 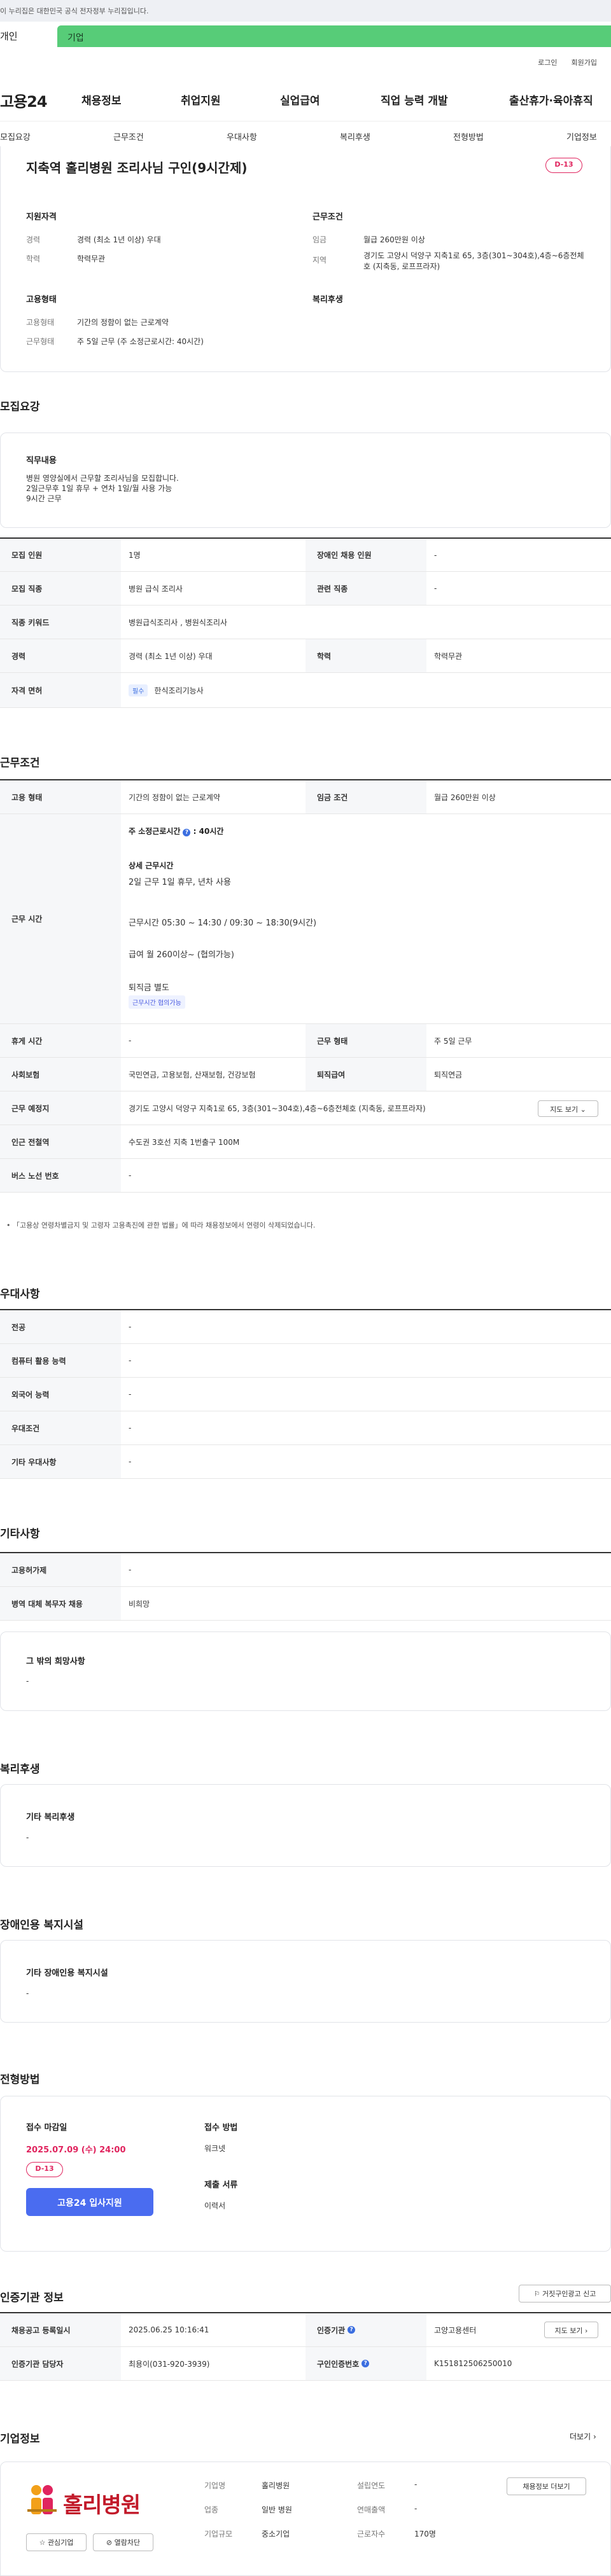 I want to click on subnav-welfare: 복리후생, so click(x=355, y=136).